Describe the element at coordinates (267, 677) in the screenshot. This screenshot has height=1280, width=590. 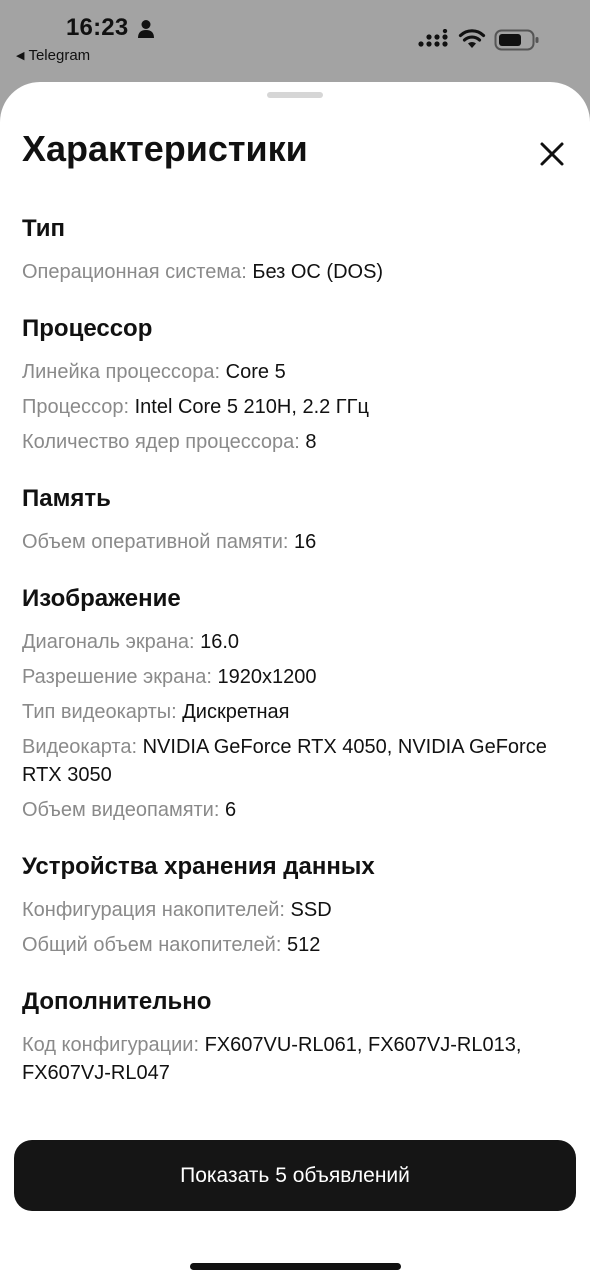
I see `spec-value: 1920x1200` at that location.